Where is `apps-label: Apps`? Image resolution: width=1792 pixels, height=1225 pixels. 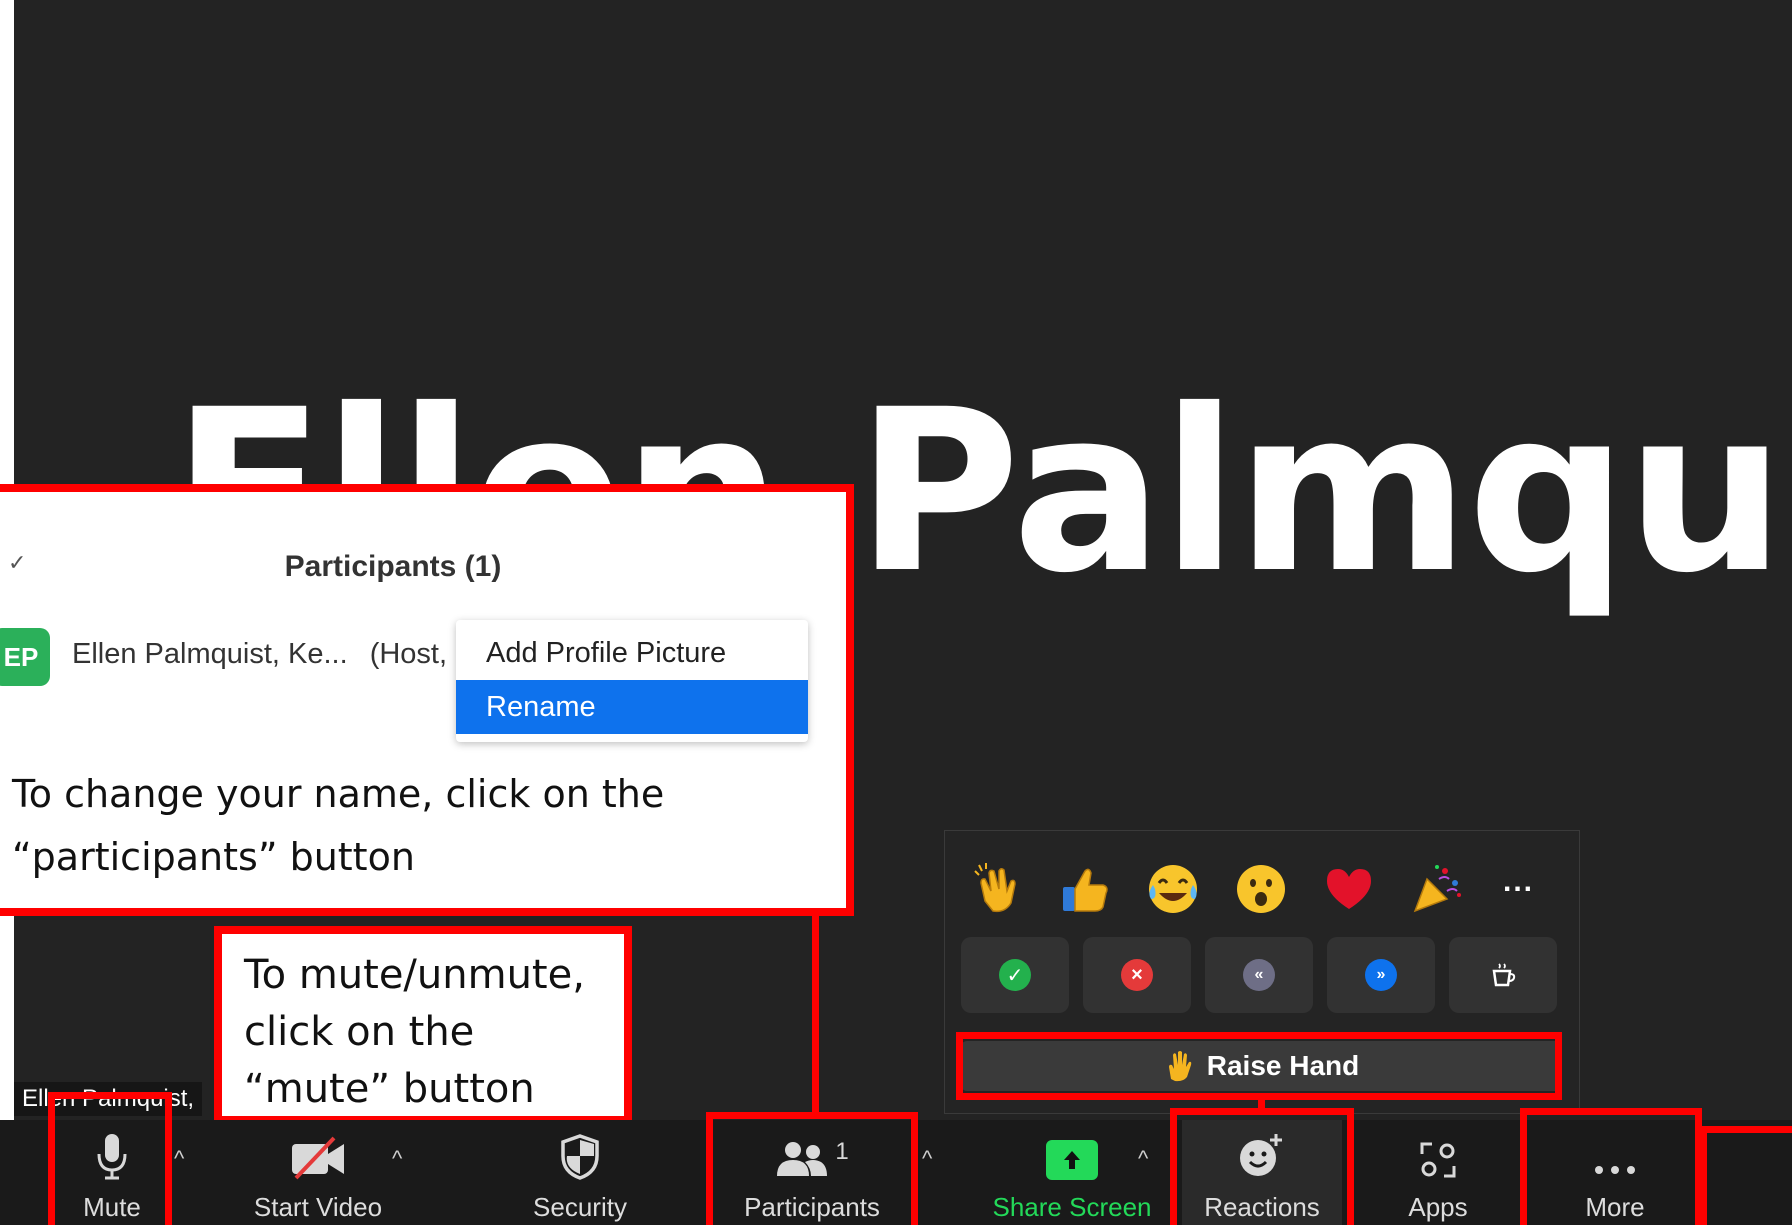 apps-label: Apps is located at coordinates (1438, 1207).